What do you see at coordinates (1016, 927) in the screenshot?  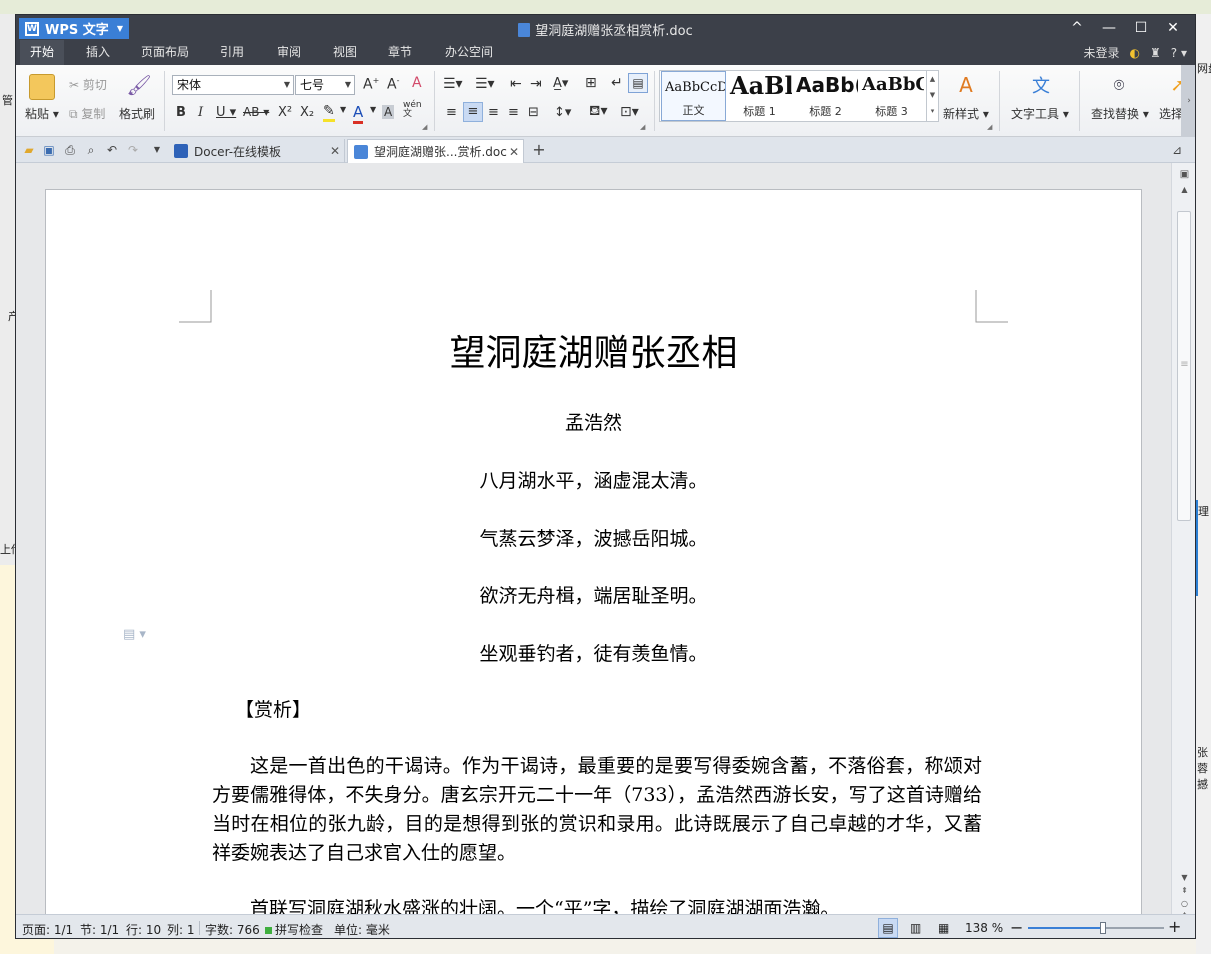 I see `zoom-out-button: −` at bounding box center [1016, 927].